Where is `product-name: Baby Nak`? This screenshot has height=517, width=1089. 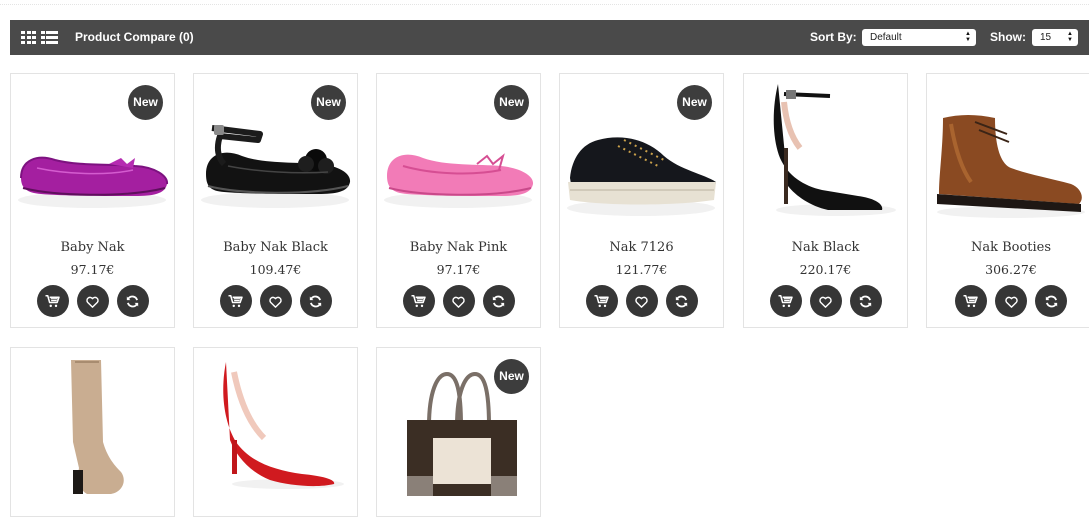 product-name: Baby Nak is located at coordinates (92, 247).